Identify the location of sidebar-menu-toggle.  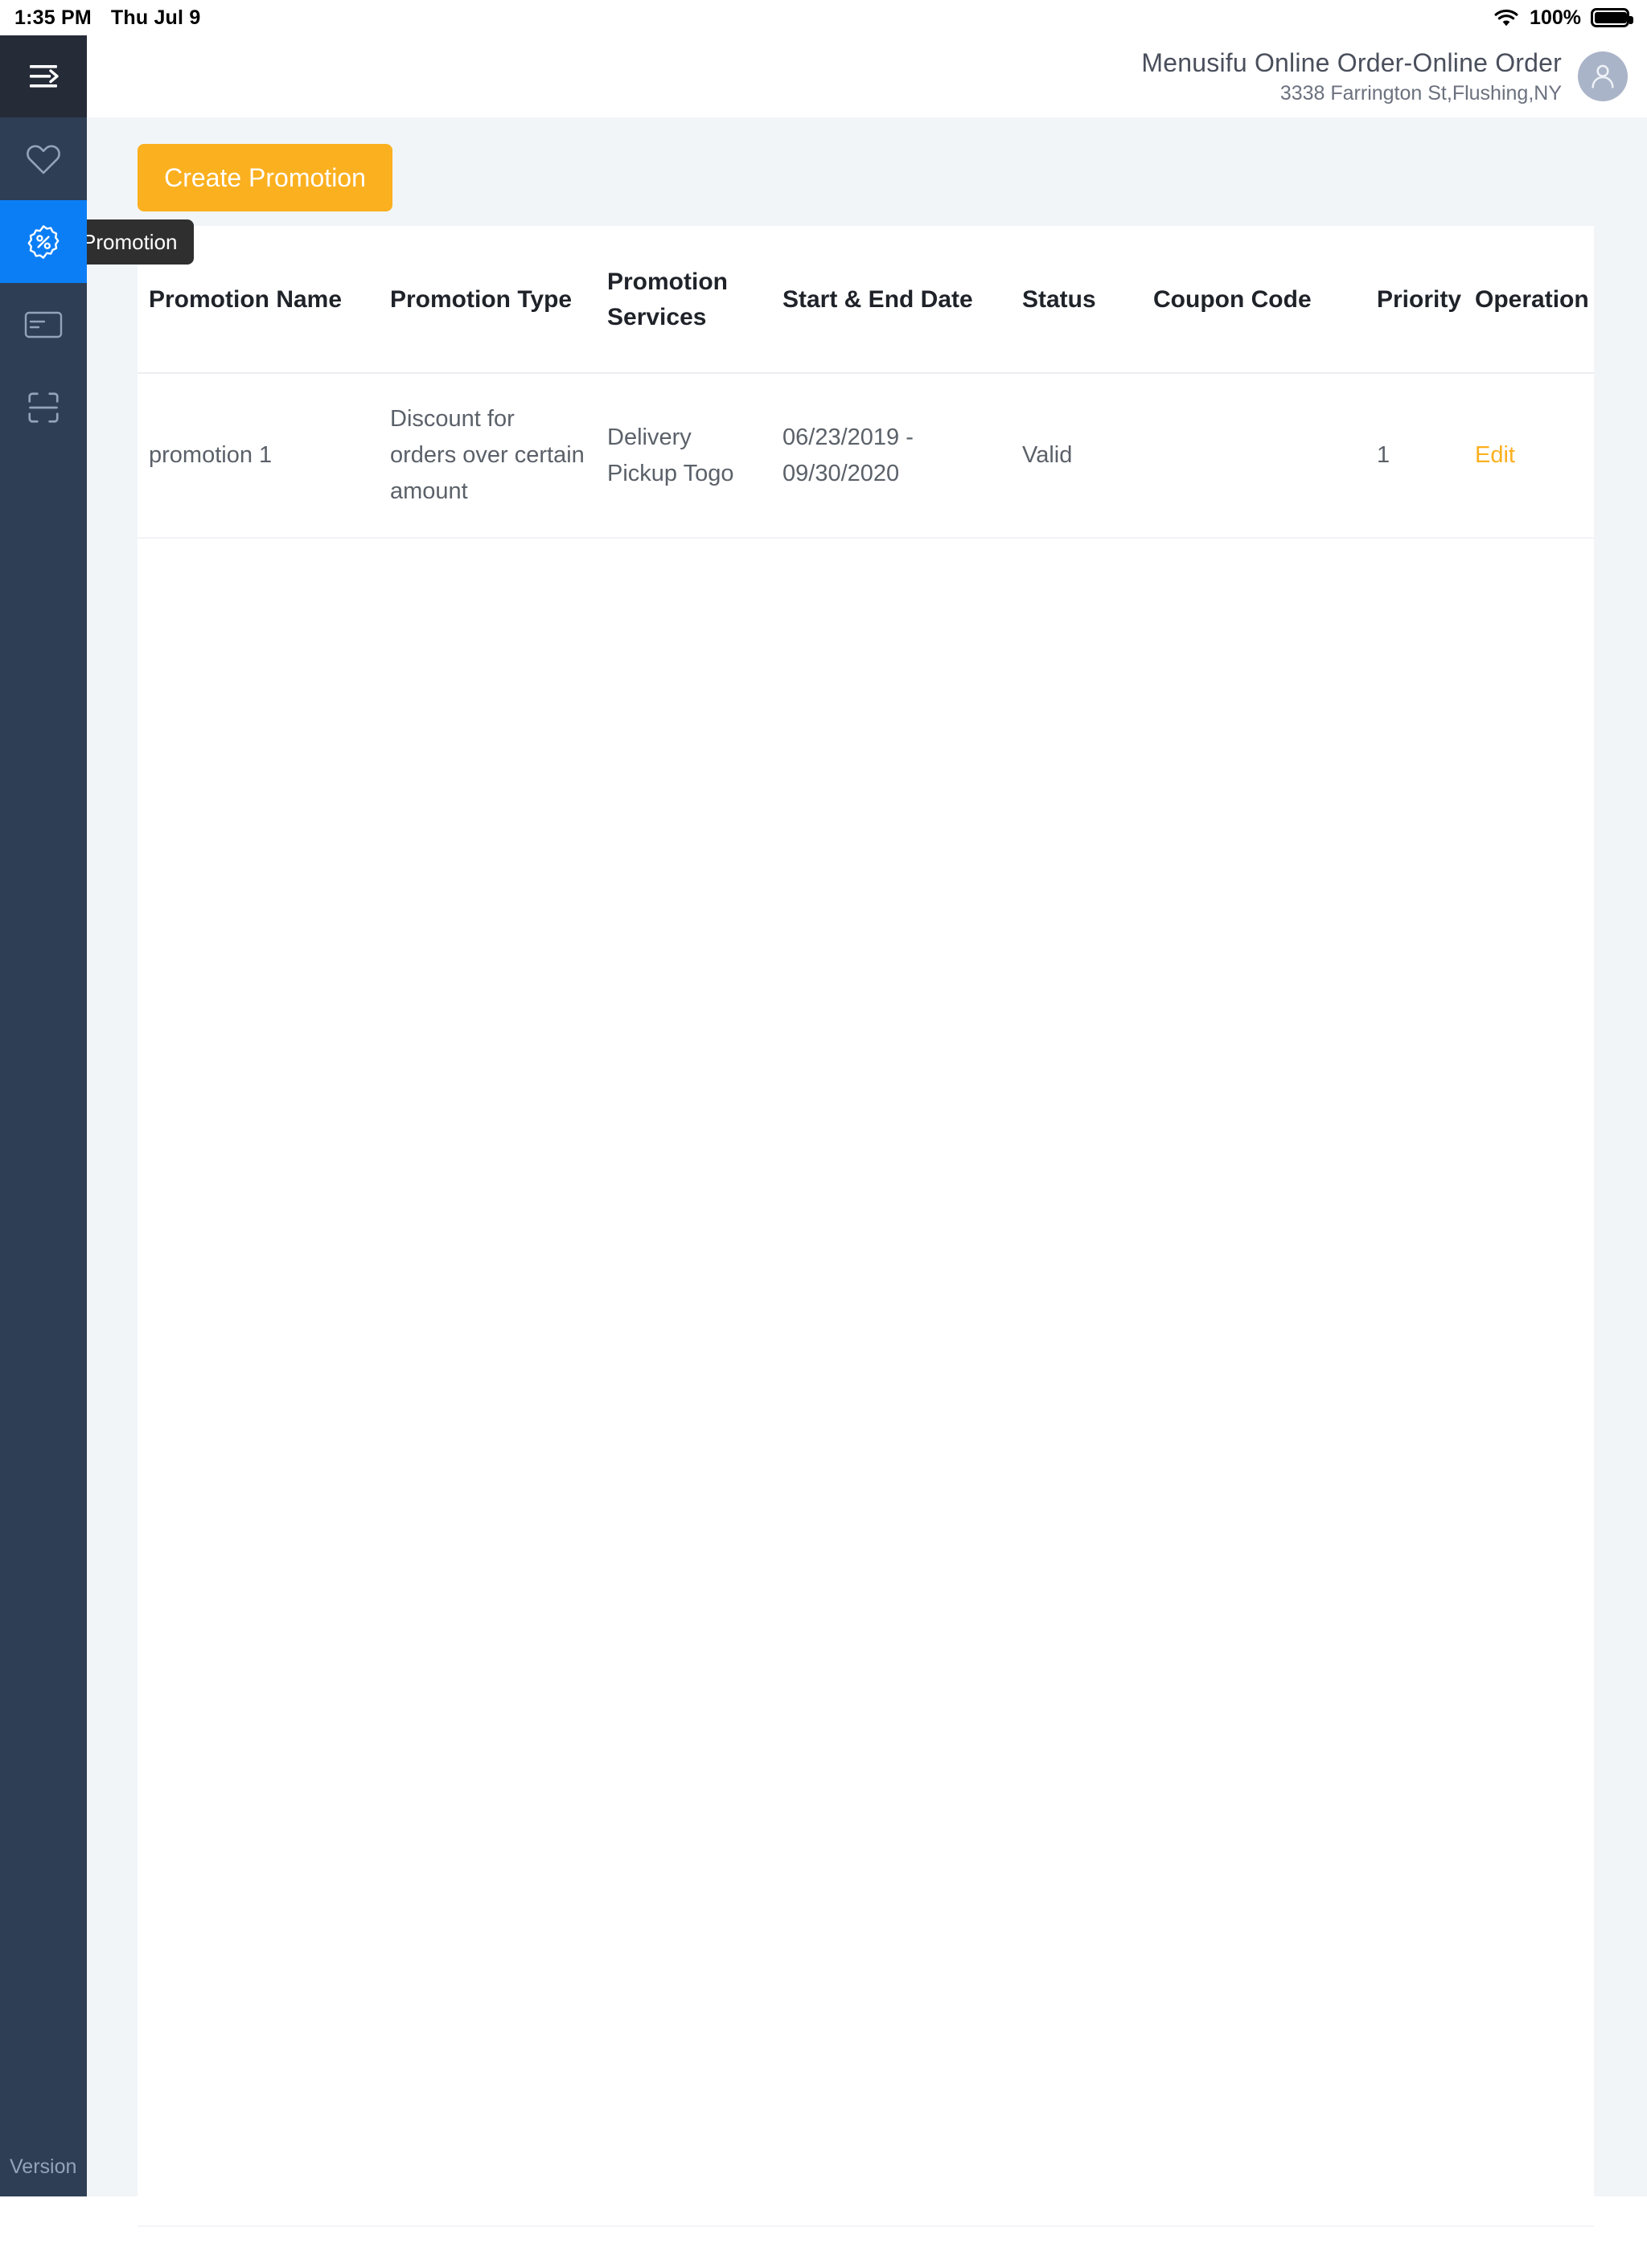
(43, 76).